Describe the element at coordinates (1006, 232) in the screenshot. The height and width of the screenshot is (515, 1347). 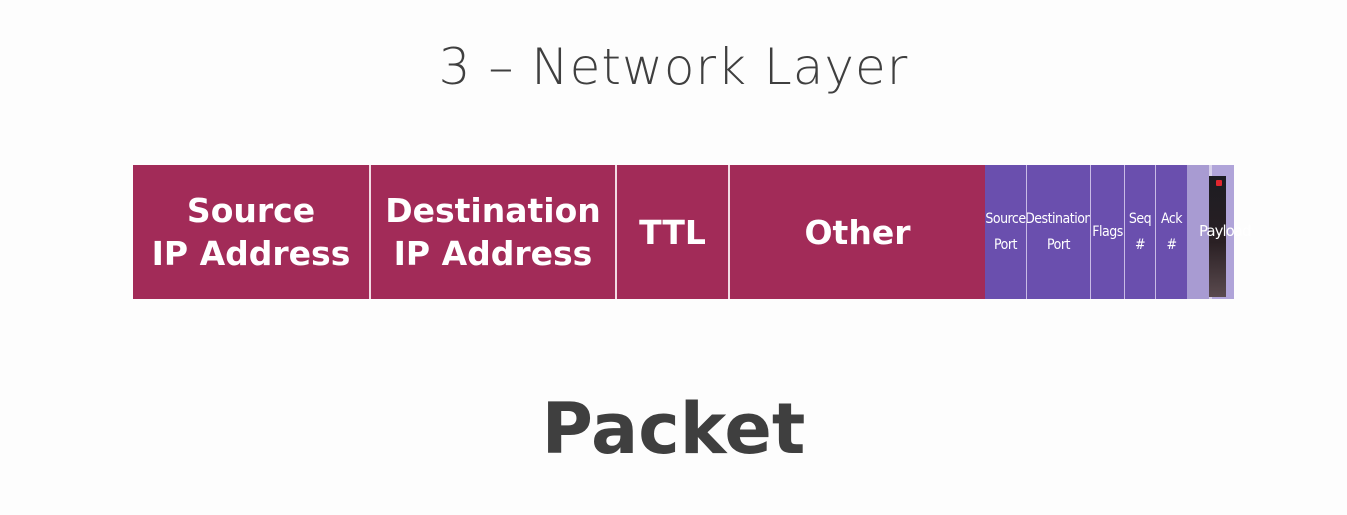
I see `source-port-field: Source Port` at that location.